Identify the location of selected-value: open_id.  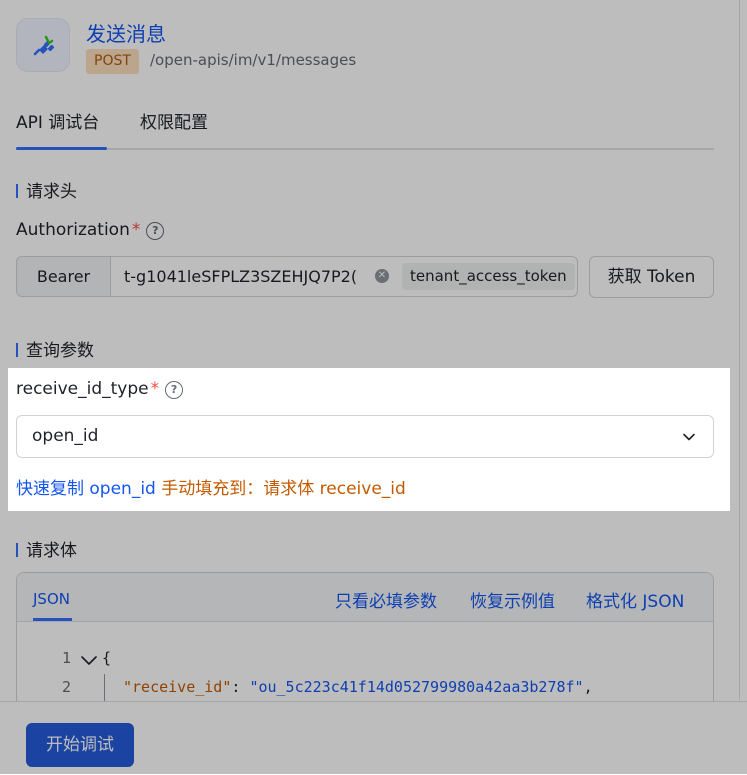
(65, 436).